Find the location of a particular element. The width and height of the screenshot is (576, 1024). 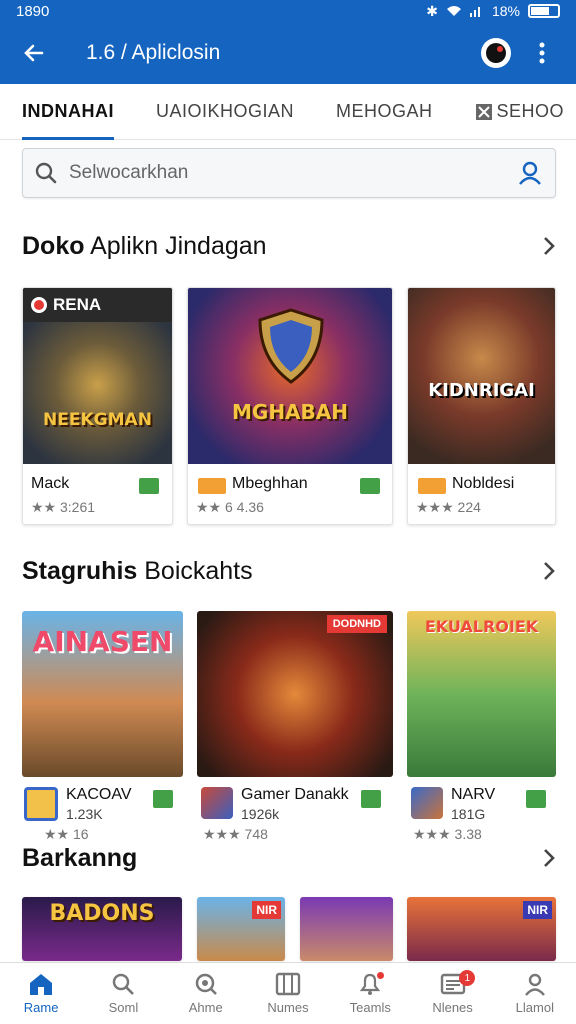

section-title-1: Doko Aplikn Jindagan is located at coordinates (144, 245).